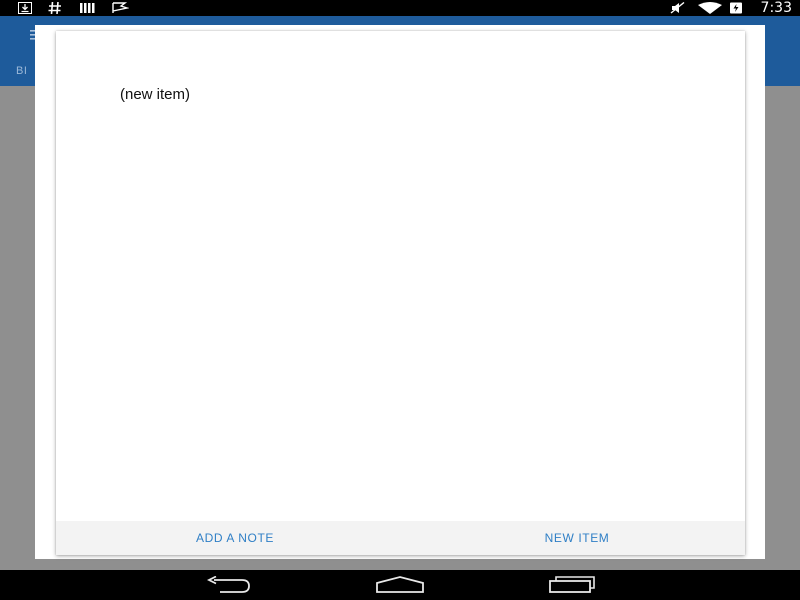 Image resolution: width=800 pixels, height=600 pixels. I want to click on recents-icon, so click(572, 585).